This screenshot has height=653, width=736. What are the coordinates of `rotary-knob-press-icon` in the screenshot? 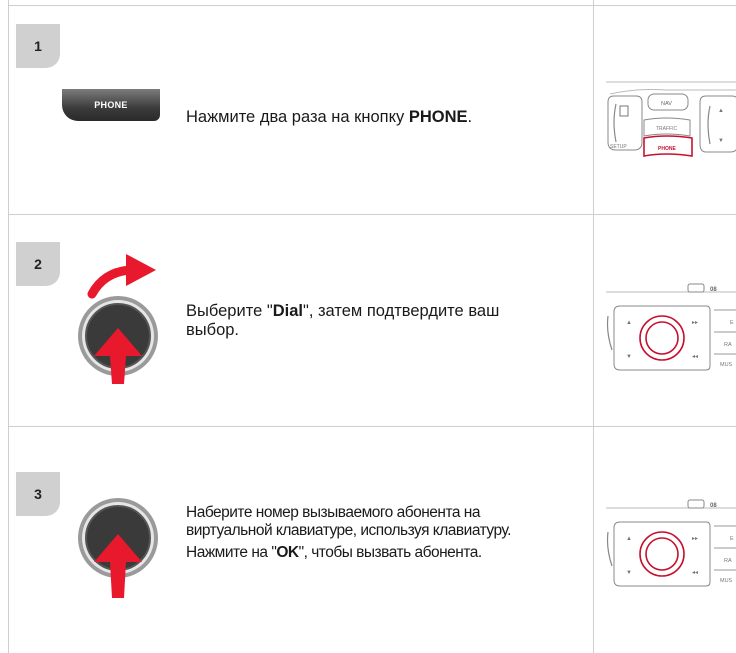 It's located at (118, 548).